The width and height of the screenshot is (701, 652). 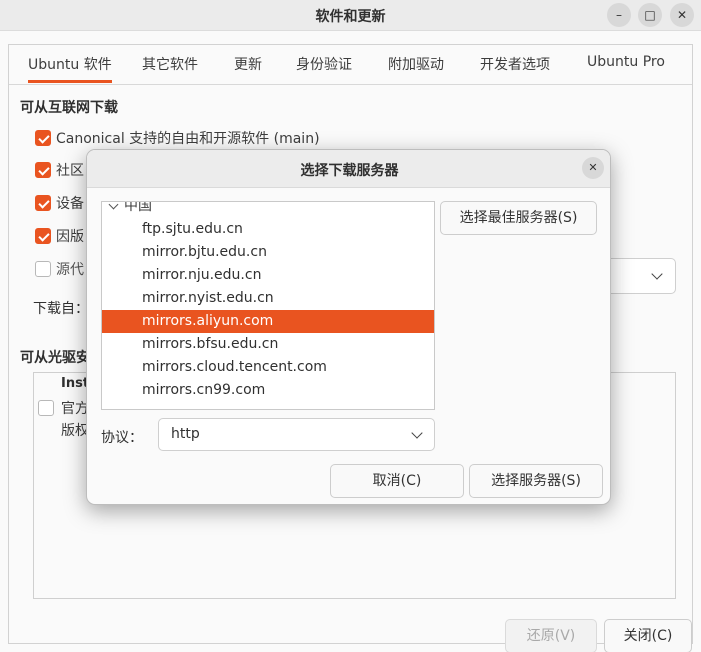 What do you see at coordinates (626, 62) in the screenshot?
I see `tab-ubuntu-pro: Ubuntu Pro` at bounding box center [626, 62].